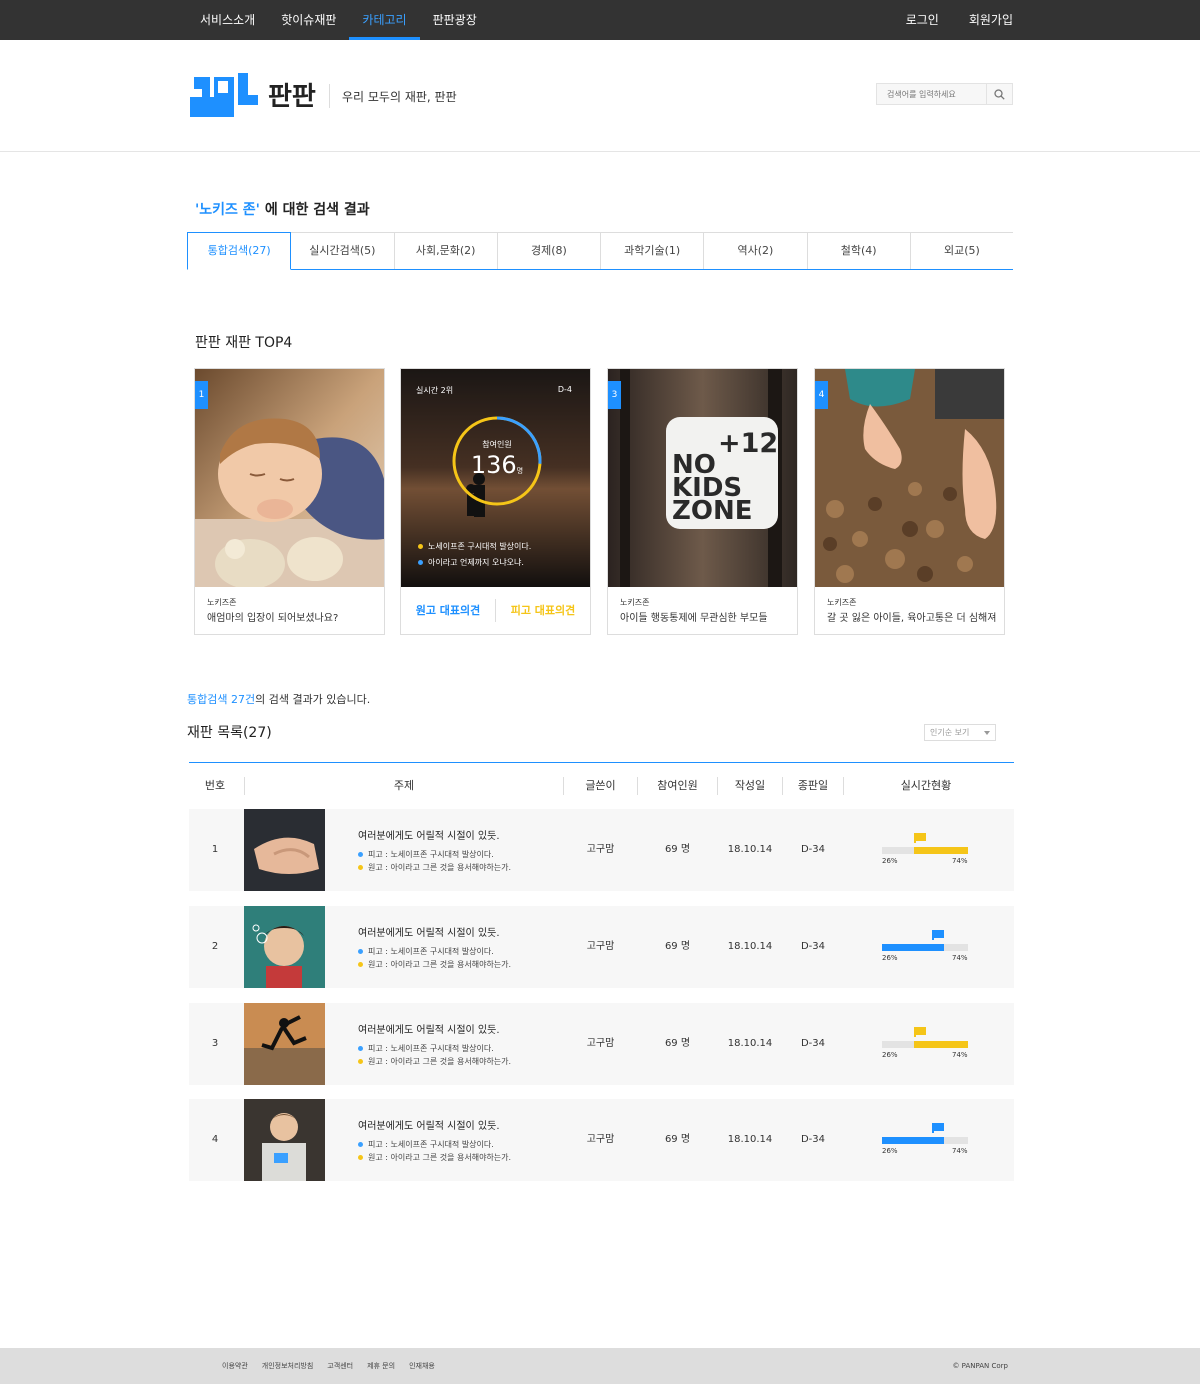 The width and height of the screenshot is (1200, 1384). I want to click on tab-realtime: 실시간검색(5), so click(343, 250).